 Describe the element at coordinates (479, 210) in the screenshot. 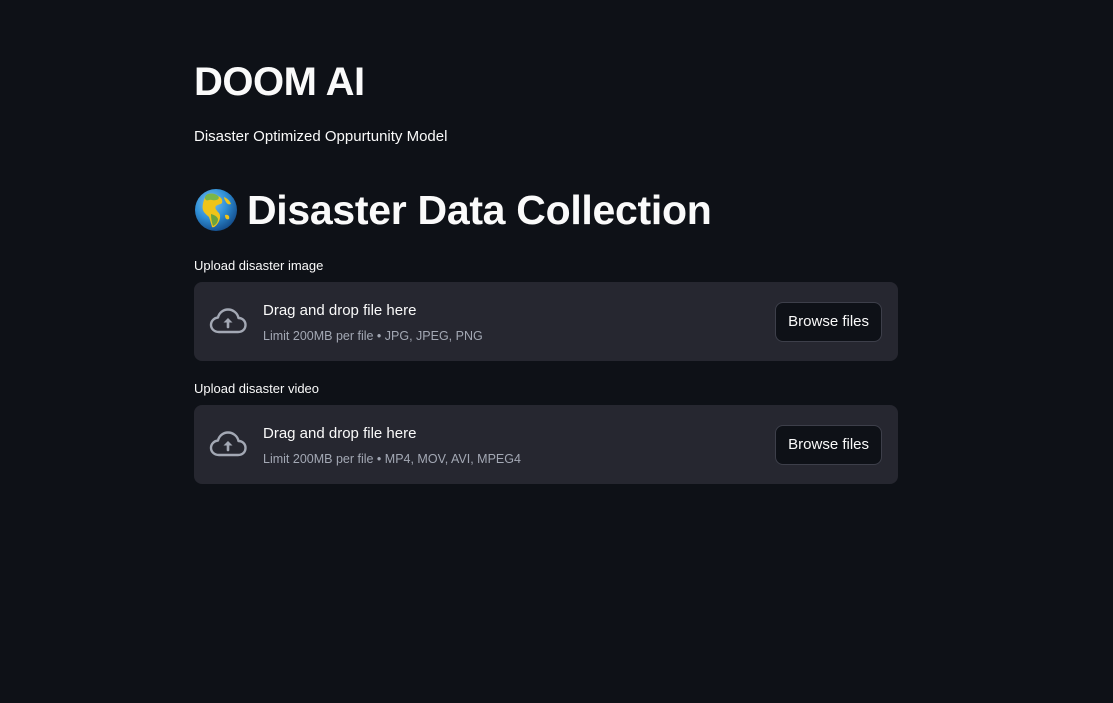

I see `section-heading-text: Disaster Data Collection` at that location.